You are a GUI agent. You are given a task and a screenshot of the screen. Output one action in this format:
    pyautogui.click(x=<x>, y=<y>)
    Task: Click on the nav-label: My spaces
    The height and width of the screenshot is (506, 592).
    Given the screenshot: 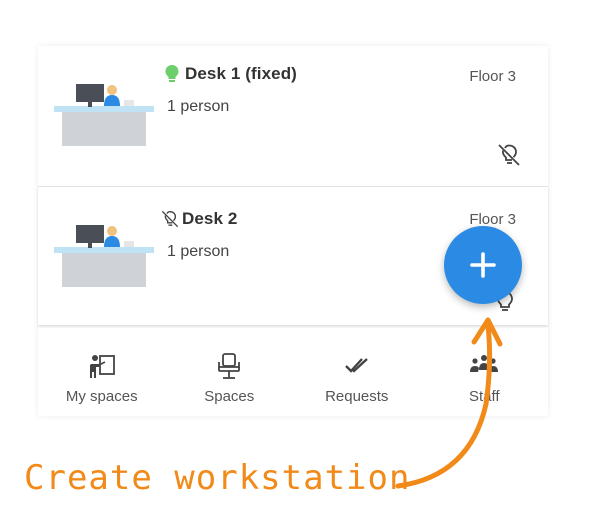 What is the action you would take?
    pyautogui.click(x=101, y=396)
    